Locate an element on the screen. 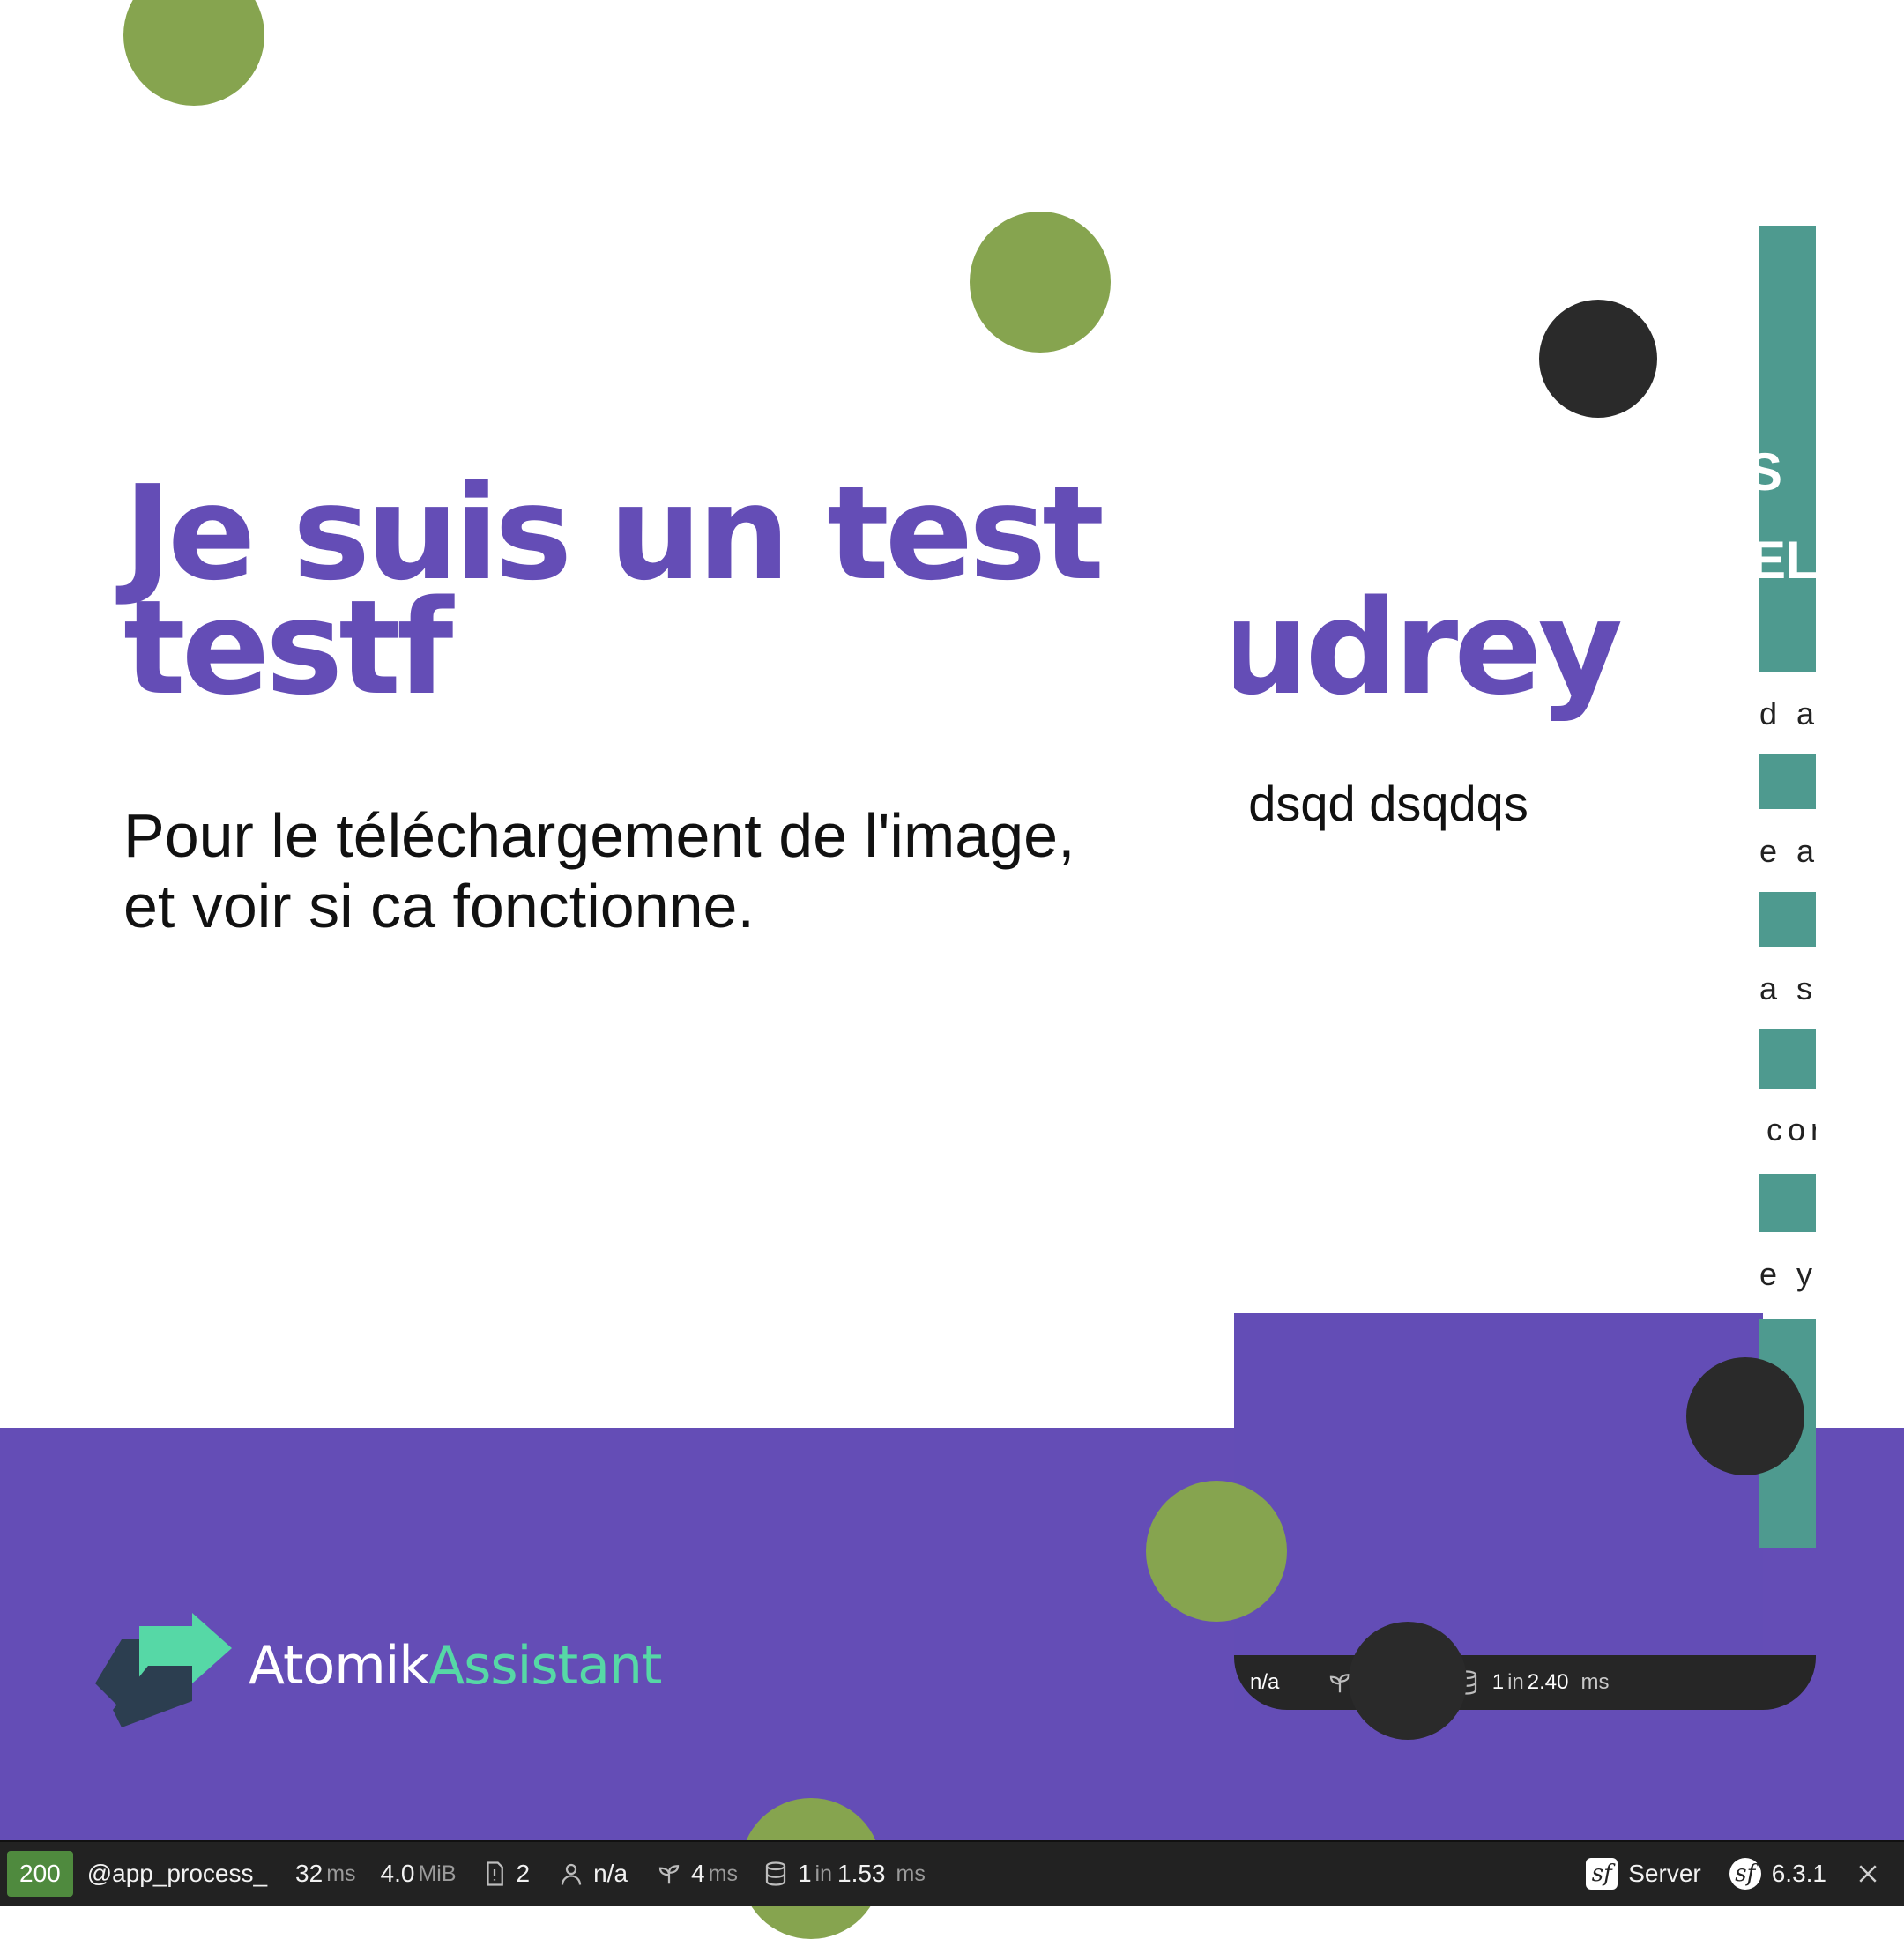 This screenshot has height=1939, width=1904. toolbar-version: sf 6.3.1 is located at coordinates (1779, 1874).